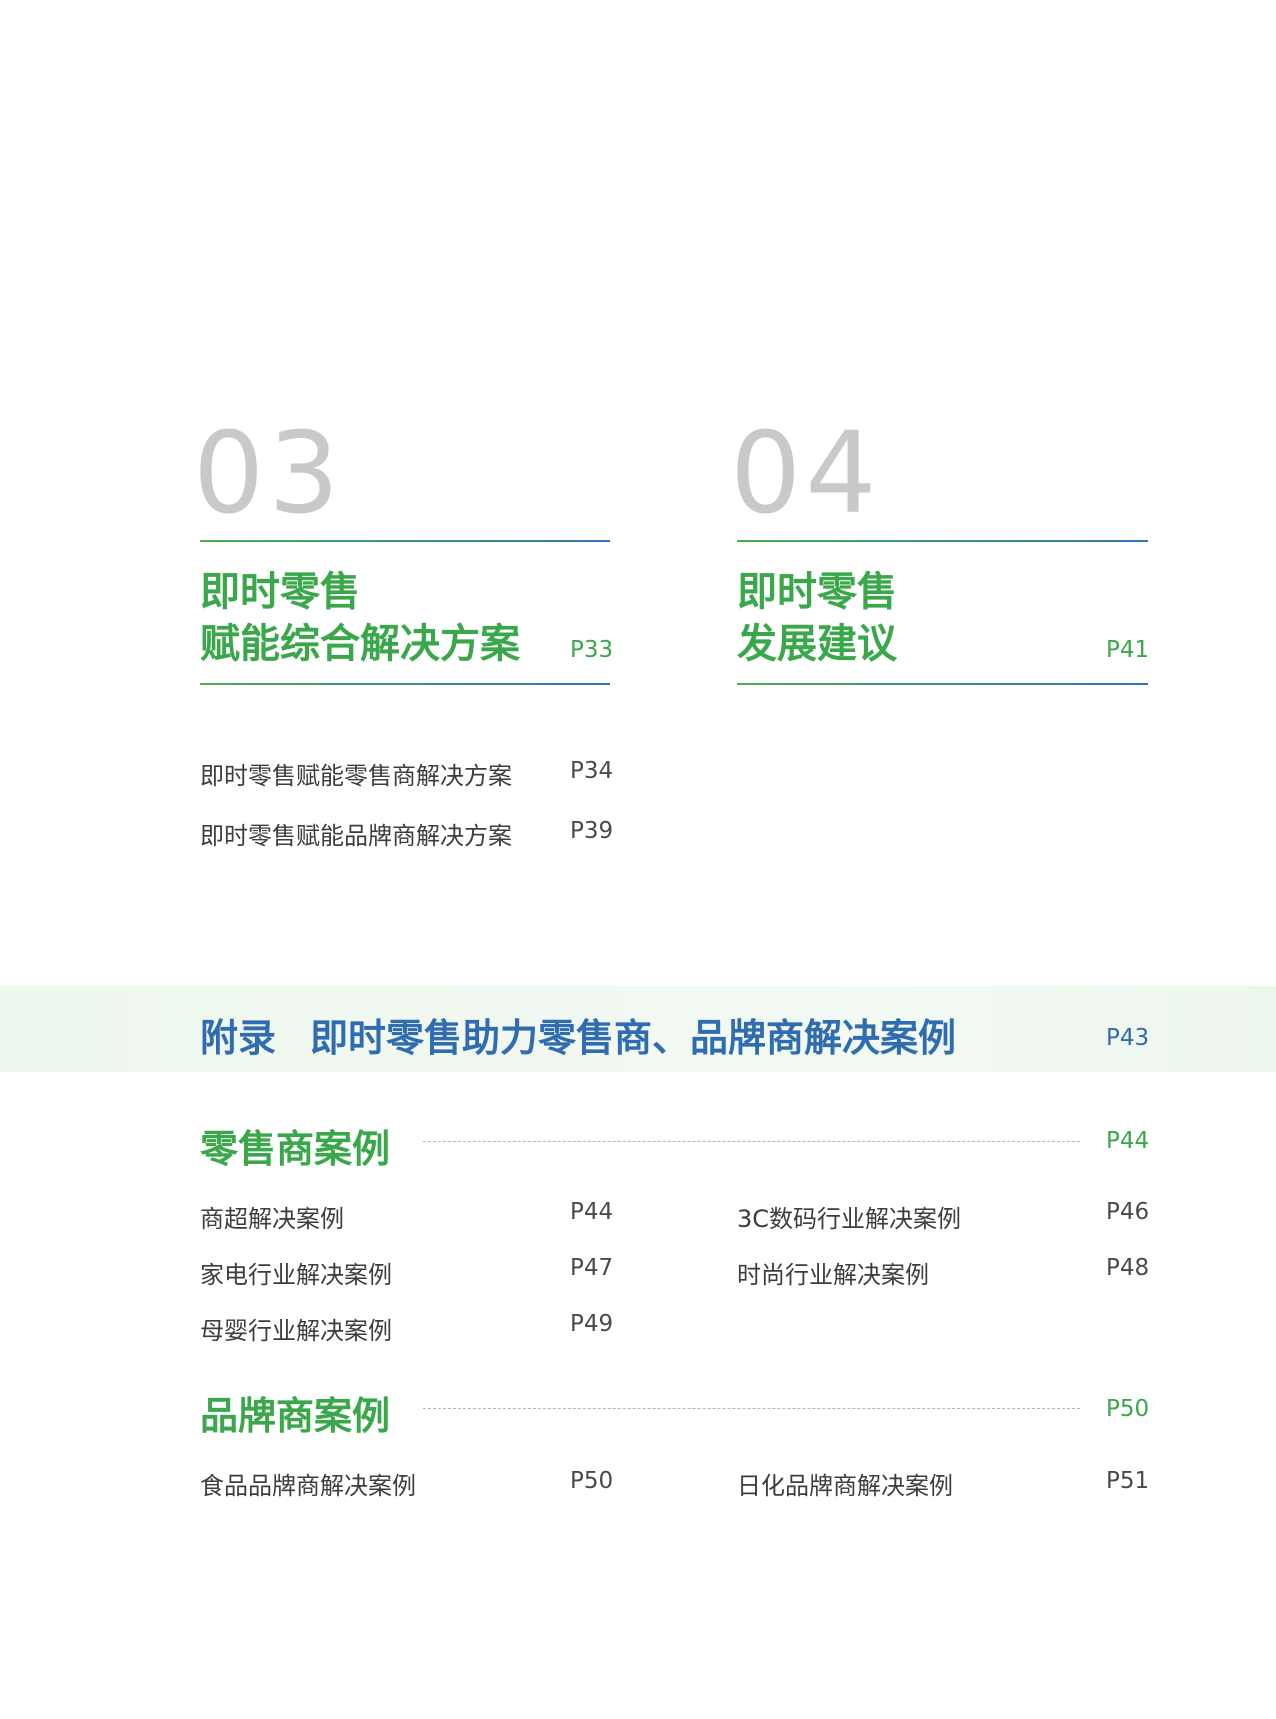 The height and width of the screenshot is (1719, 1276). I want to click on case-food-brand-page: P50, so click(591, 1481).